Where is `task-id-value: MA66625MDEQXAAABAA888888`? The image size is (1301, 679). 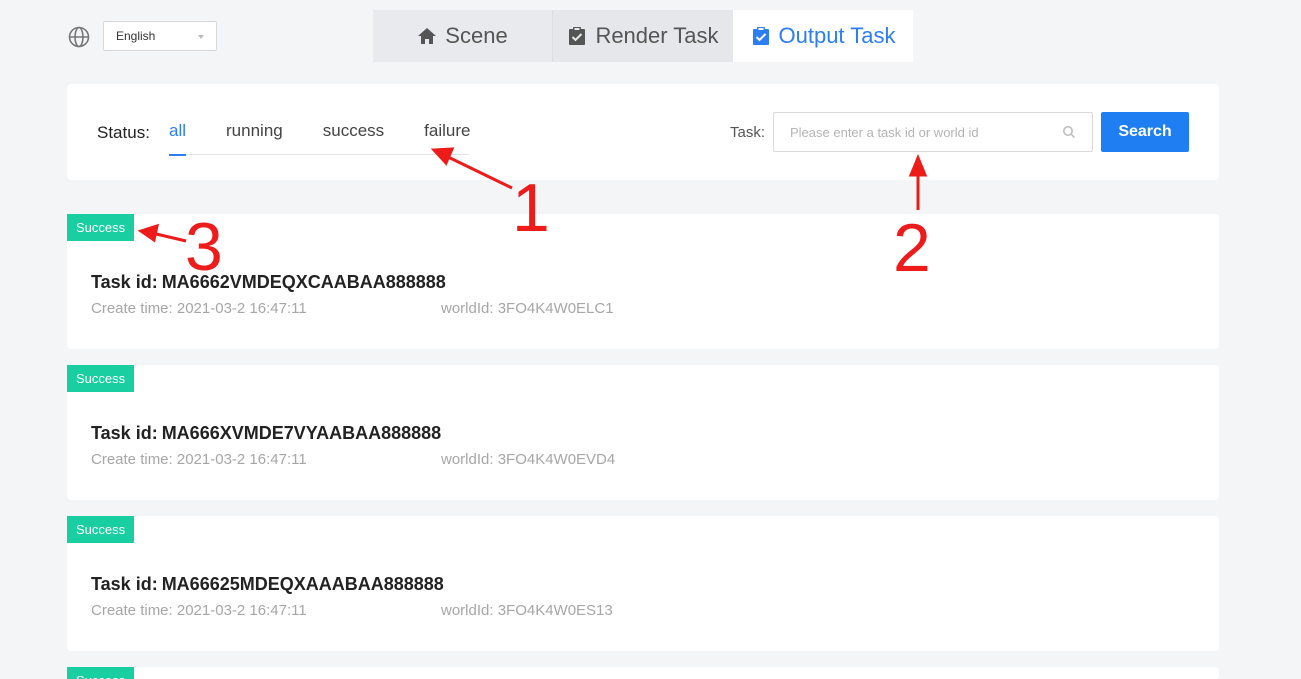 task-id-value: MA66625MDEQXAAABAA888888 is located at coordinates (302, 584).